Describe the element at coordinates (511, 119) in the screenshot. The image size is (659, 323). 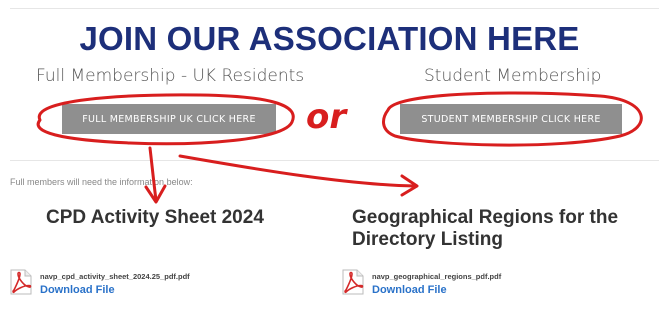
I see `student-membership-button: STUDENT MEMBERSHIP CLICK HERE` at that location.